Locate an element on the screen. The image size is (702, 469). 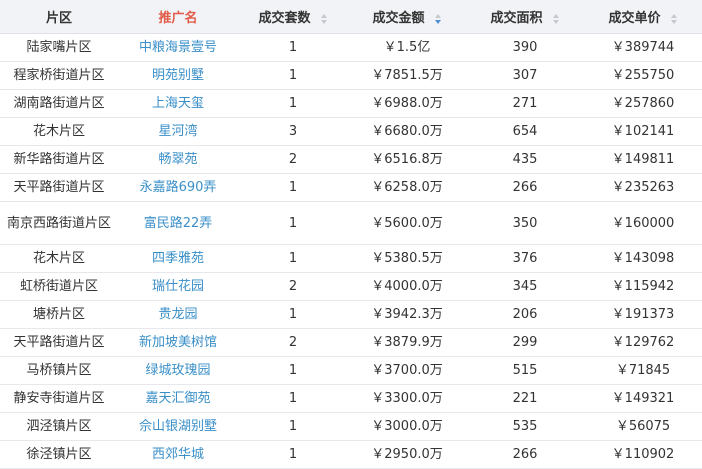
cell-size: 221 is located at coordinates (525, 398).